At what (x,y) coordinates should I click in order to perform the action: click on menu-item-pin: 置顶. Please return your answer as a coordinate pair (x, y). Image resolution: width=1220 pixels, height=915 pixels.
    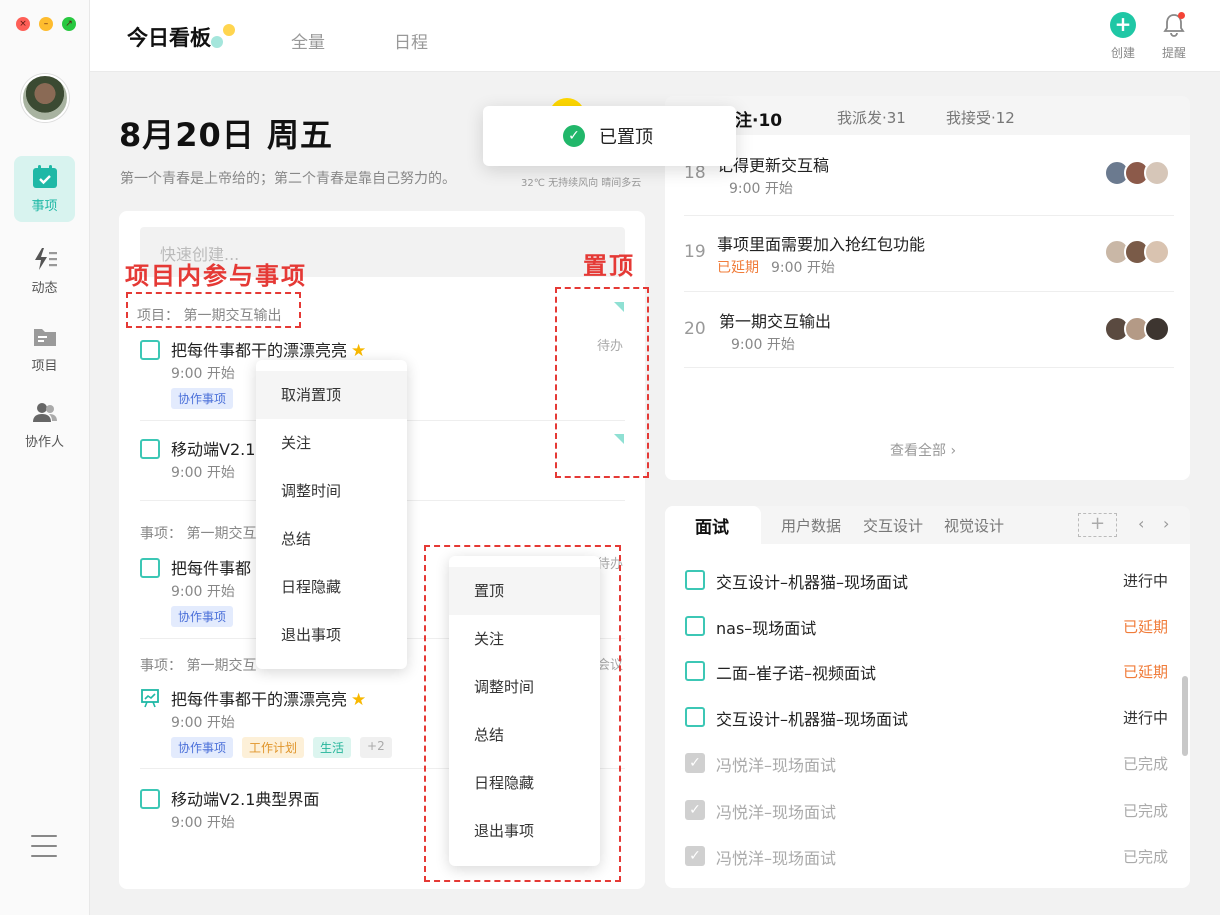
    Looking at the image, I should click on (524, 591).